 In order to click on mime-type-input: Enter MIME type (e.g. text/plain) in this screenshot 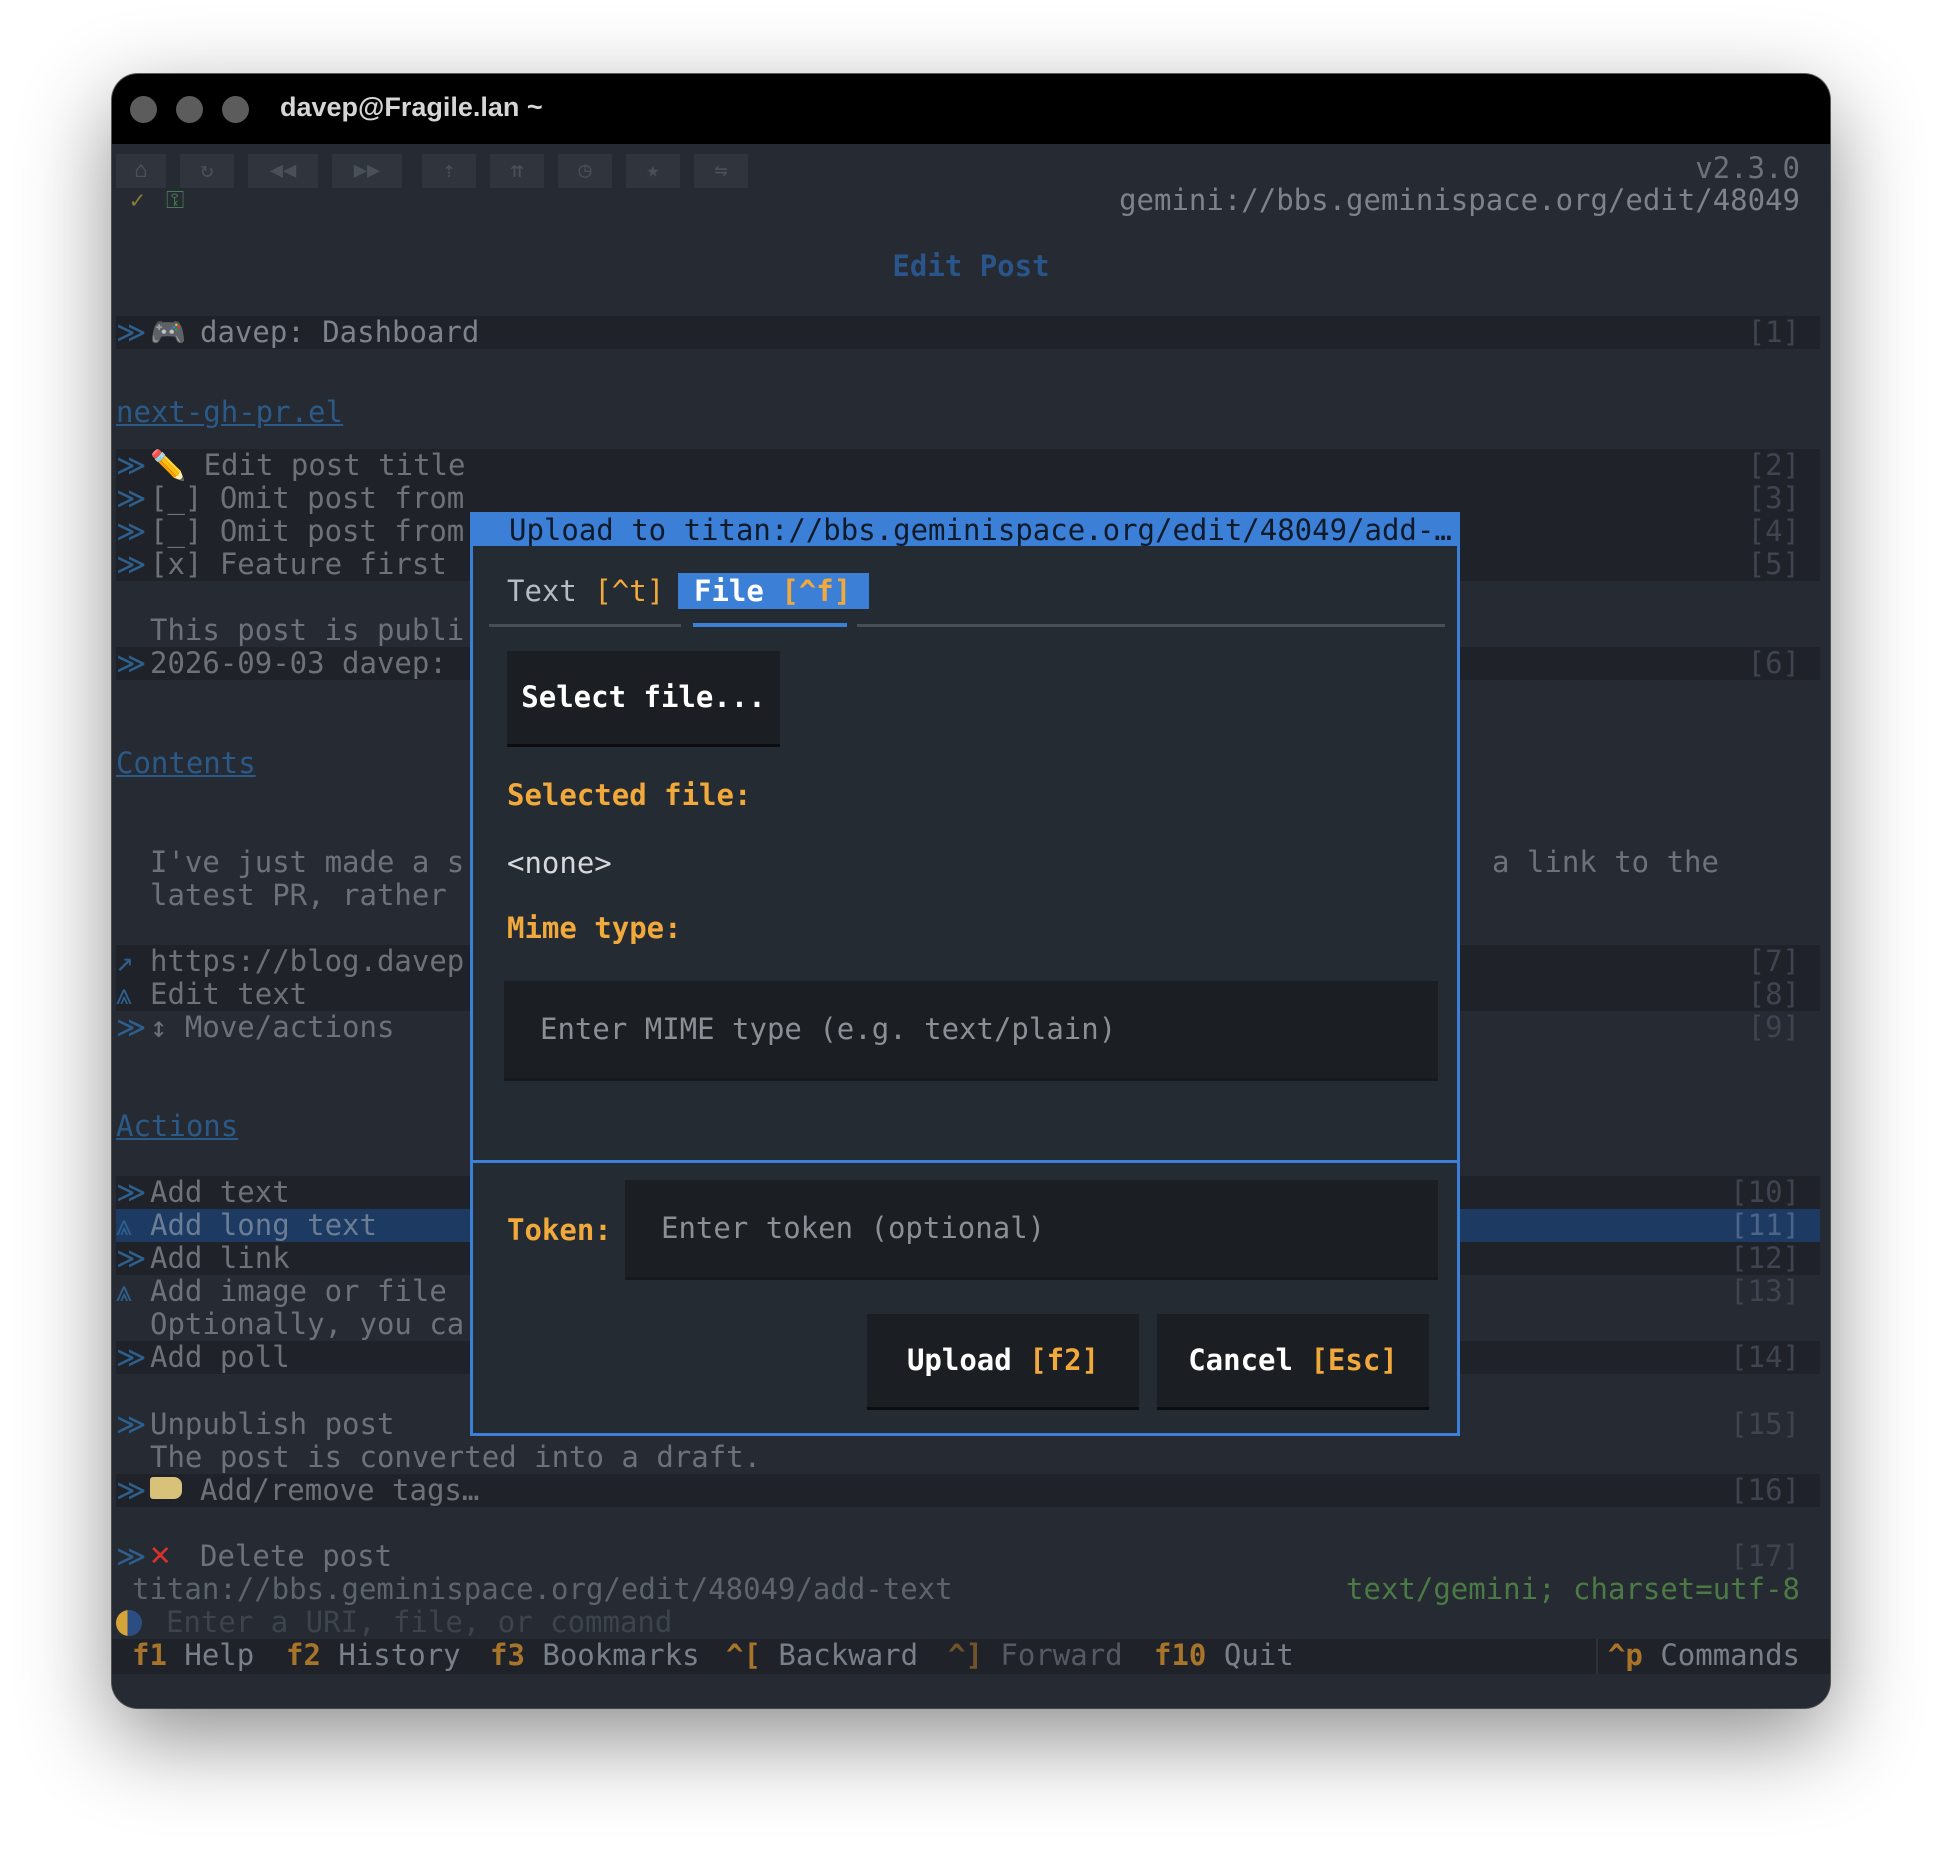, I will do `click(971, 1031)`.